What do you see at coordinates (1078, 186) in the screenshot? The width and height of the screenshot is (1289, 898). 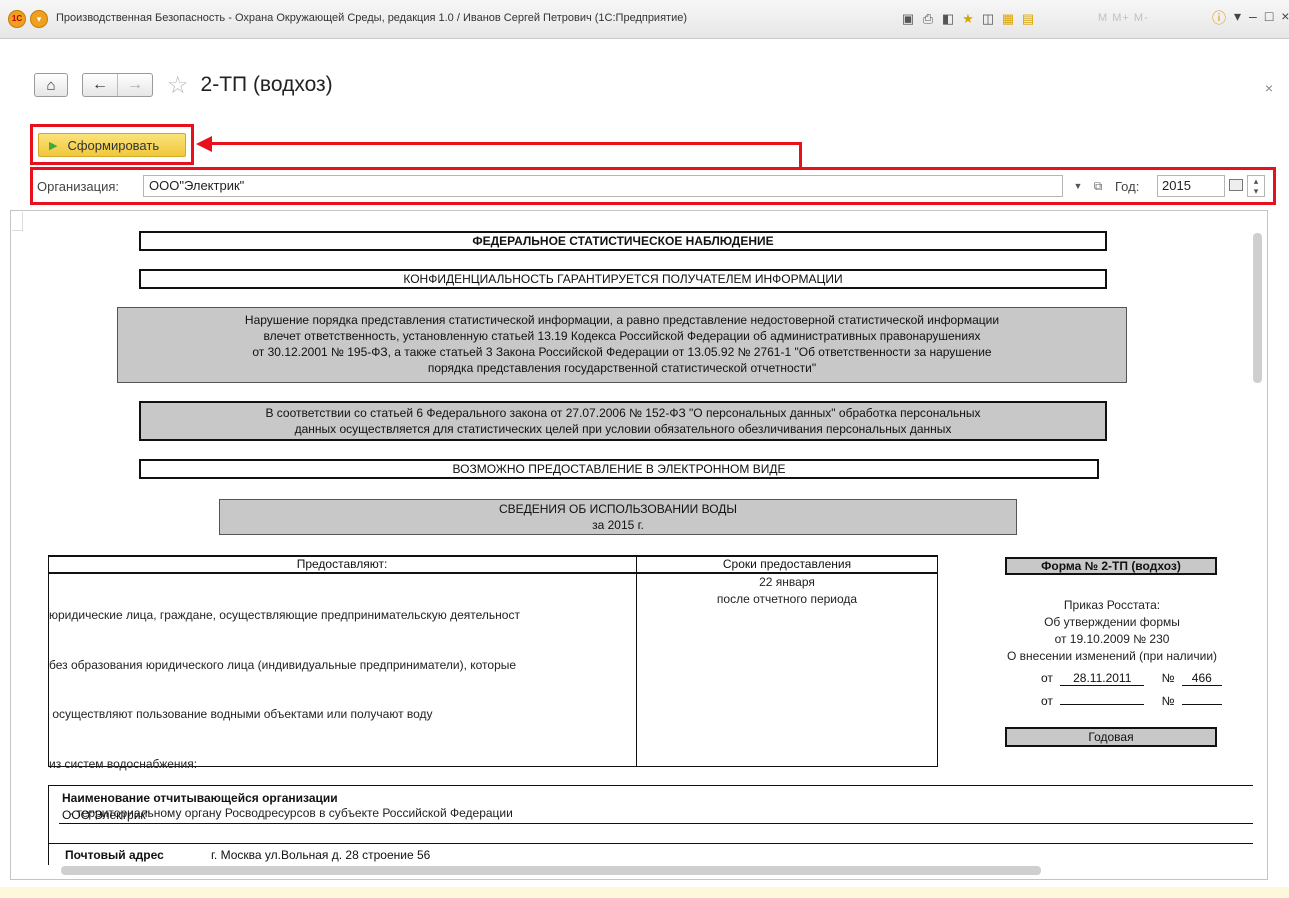 I see `chevron-down-icon: ▼` at bounding box center [1078, 186].